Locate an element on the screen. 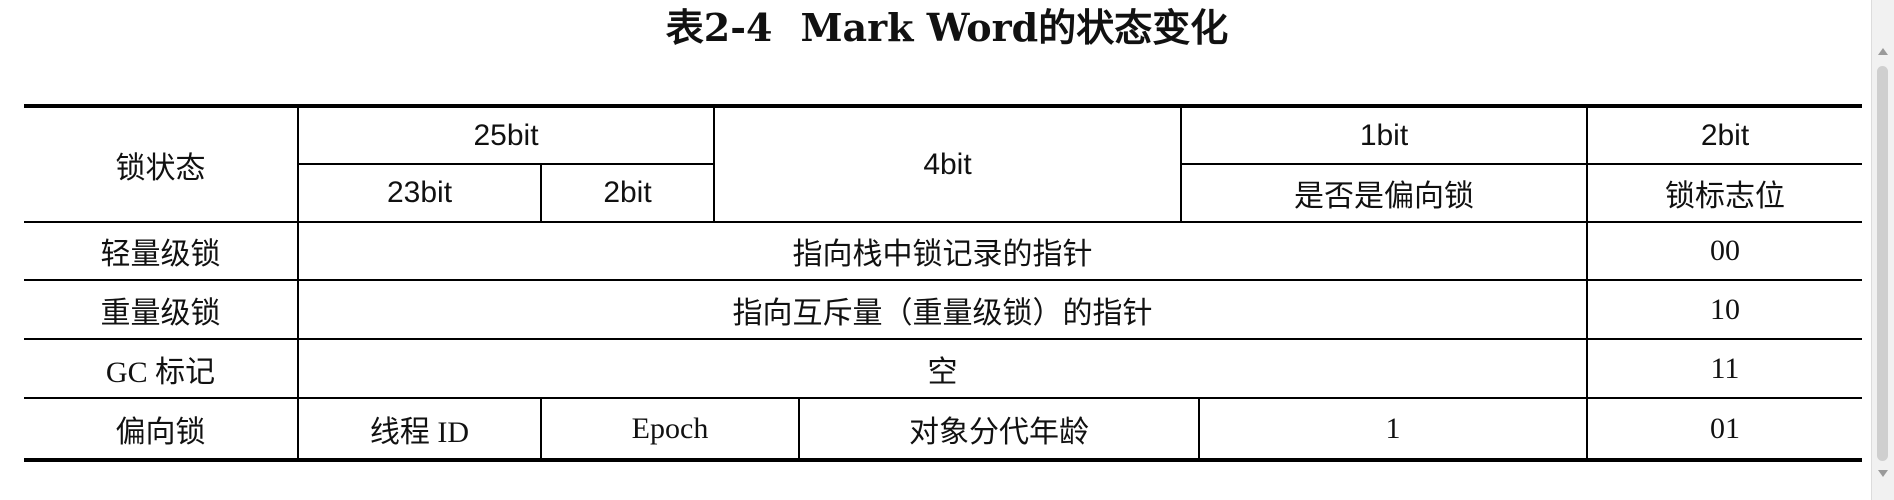 This screenshot has width=1894, height=500. table-caption: 表2-4 Mark Word的状态变化 is located at coordinates (947, 28).